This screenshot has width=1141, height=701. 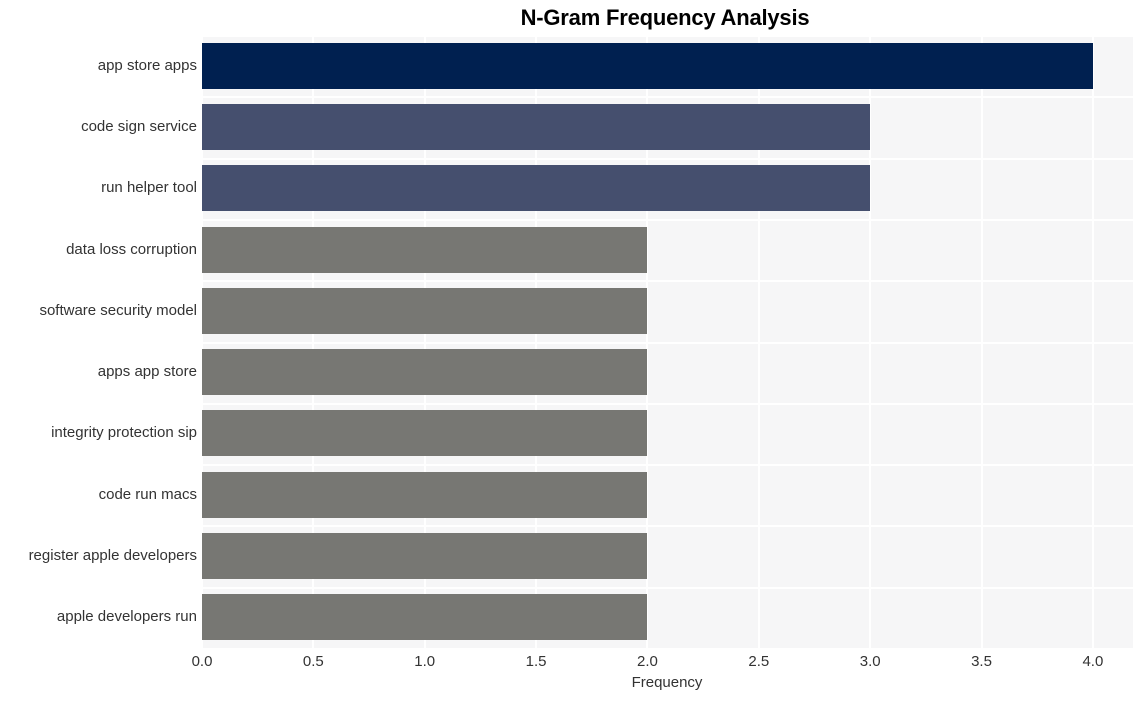 What do you see at coordinates (665, 17) in the screenshot?
I see `chart-title: N-Gram Frequency Analysis` at bounding box center [665, 17].